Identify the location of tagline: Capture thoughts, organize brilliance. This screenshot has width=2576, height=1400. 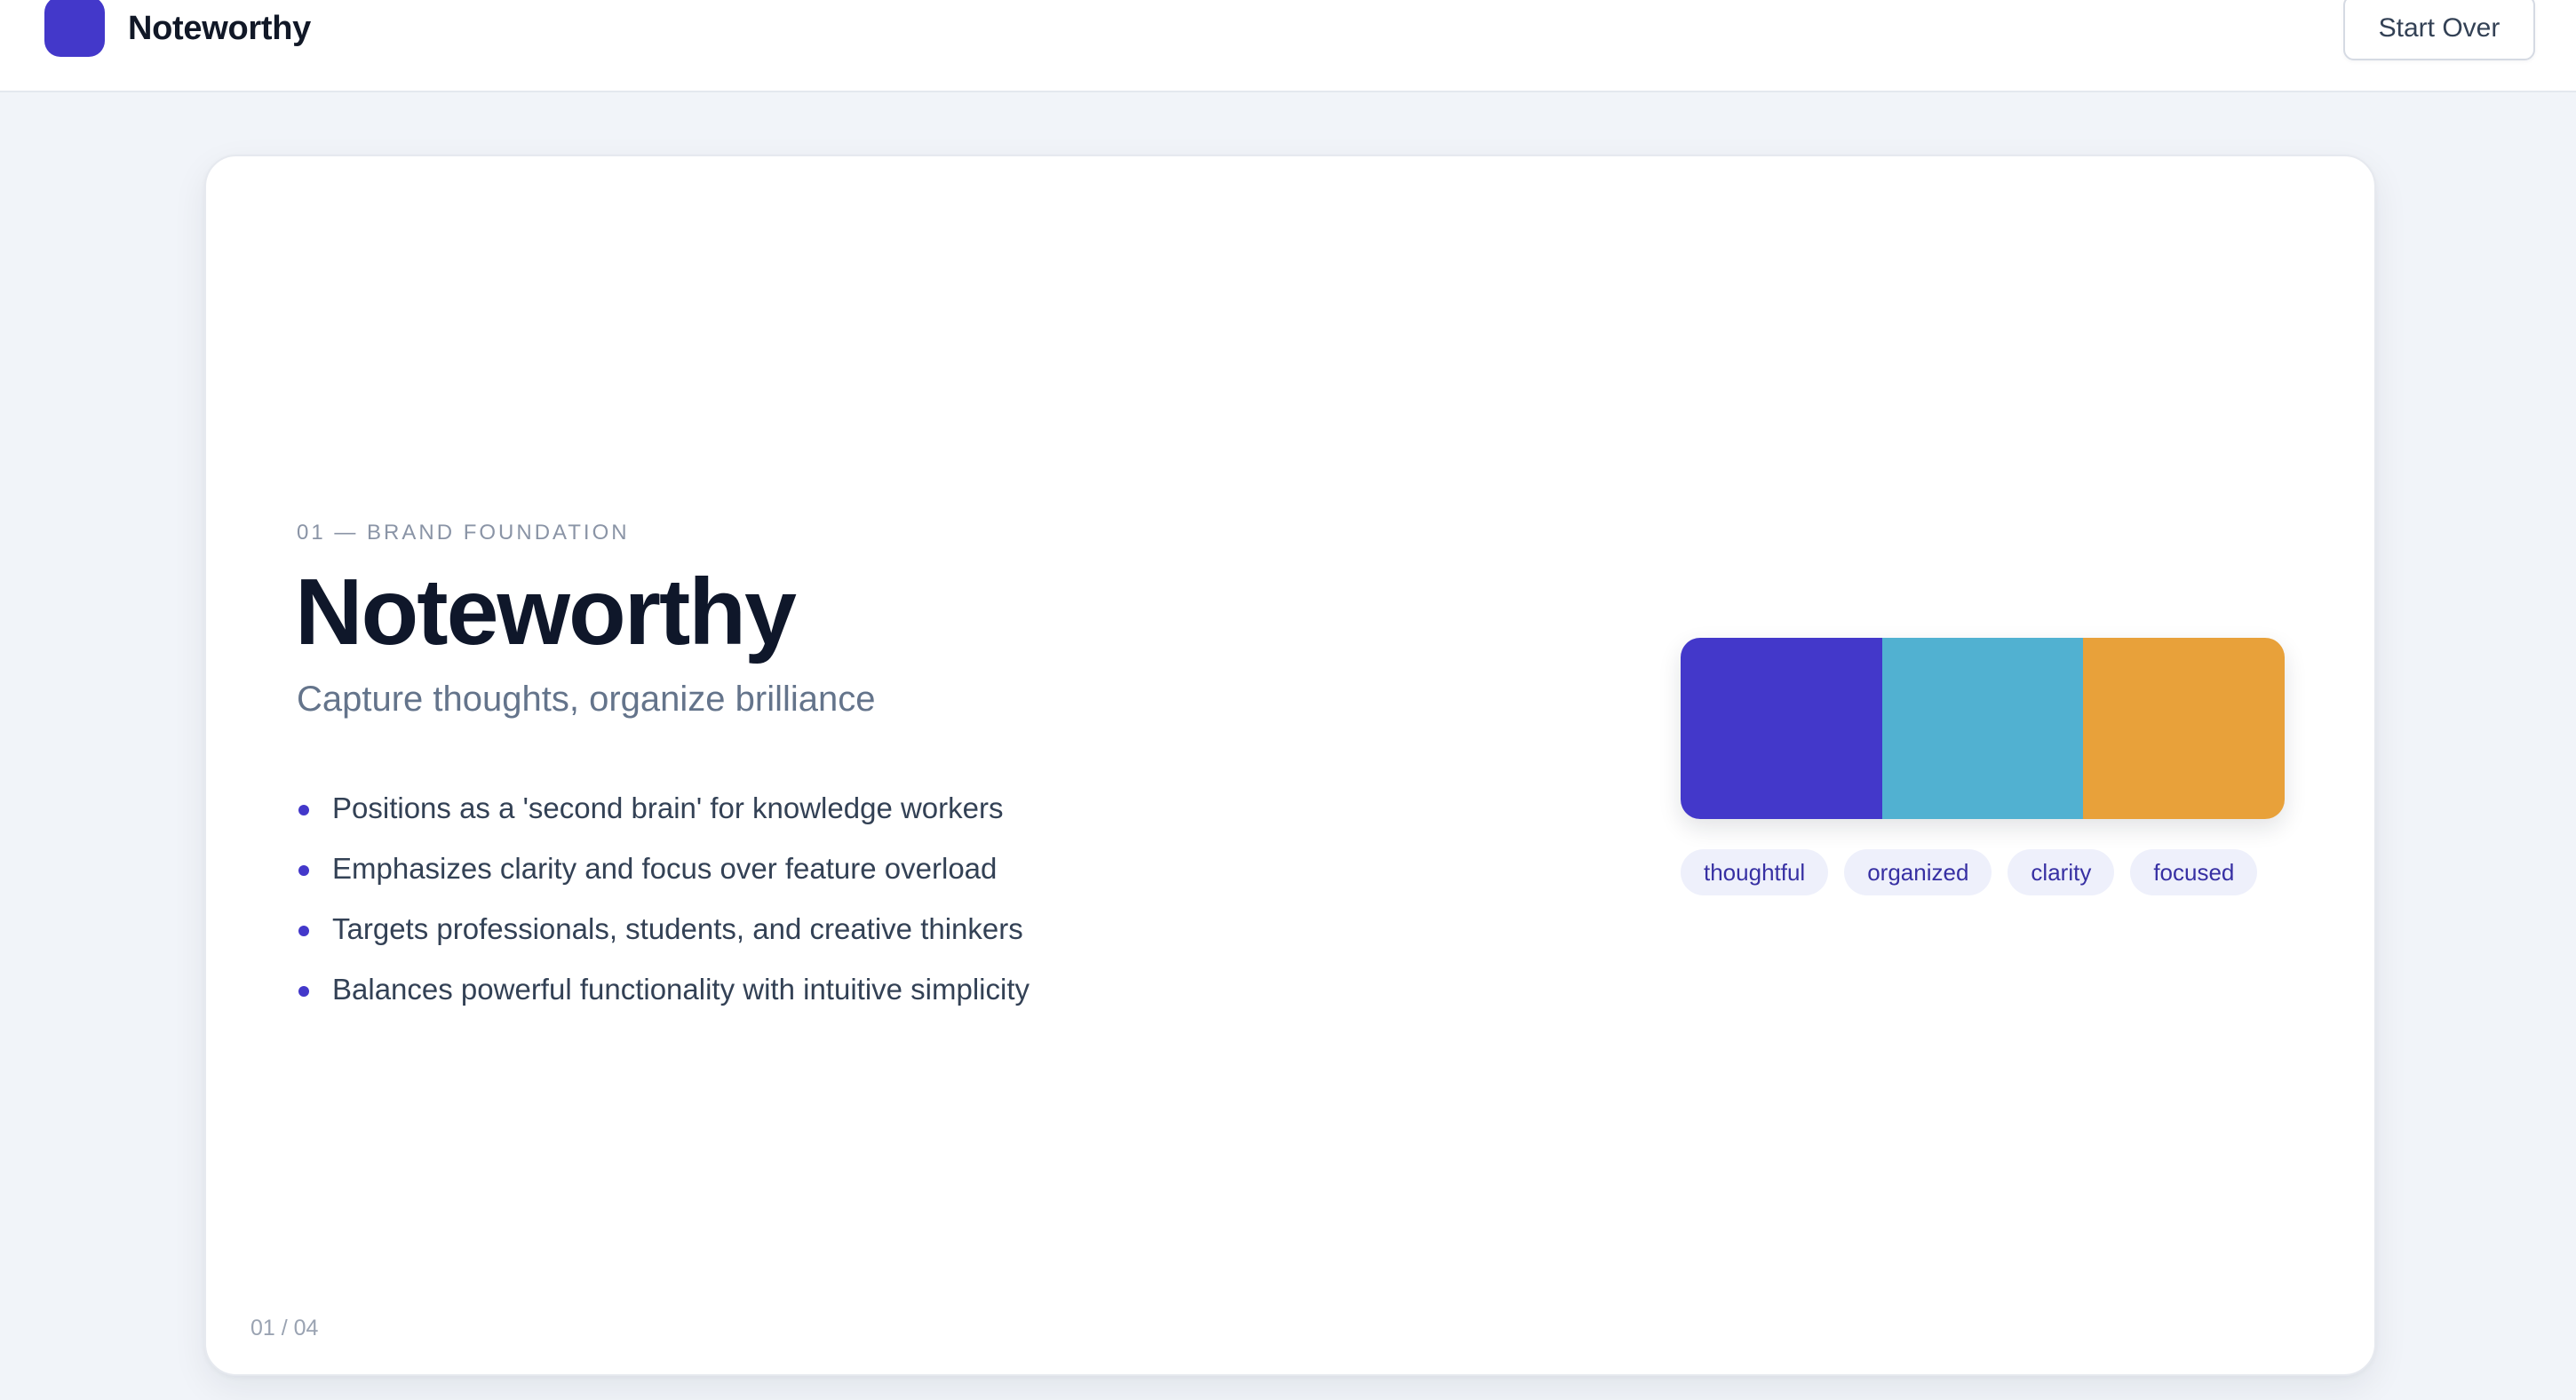
(586, 699).